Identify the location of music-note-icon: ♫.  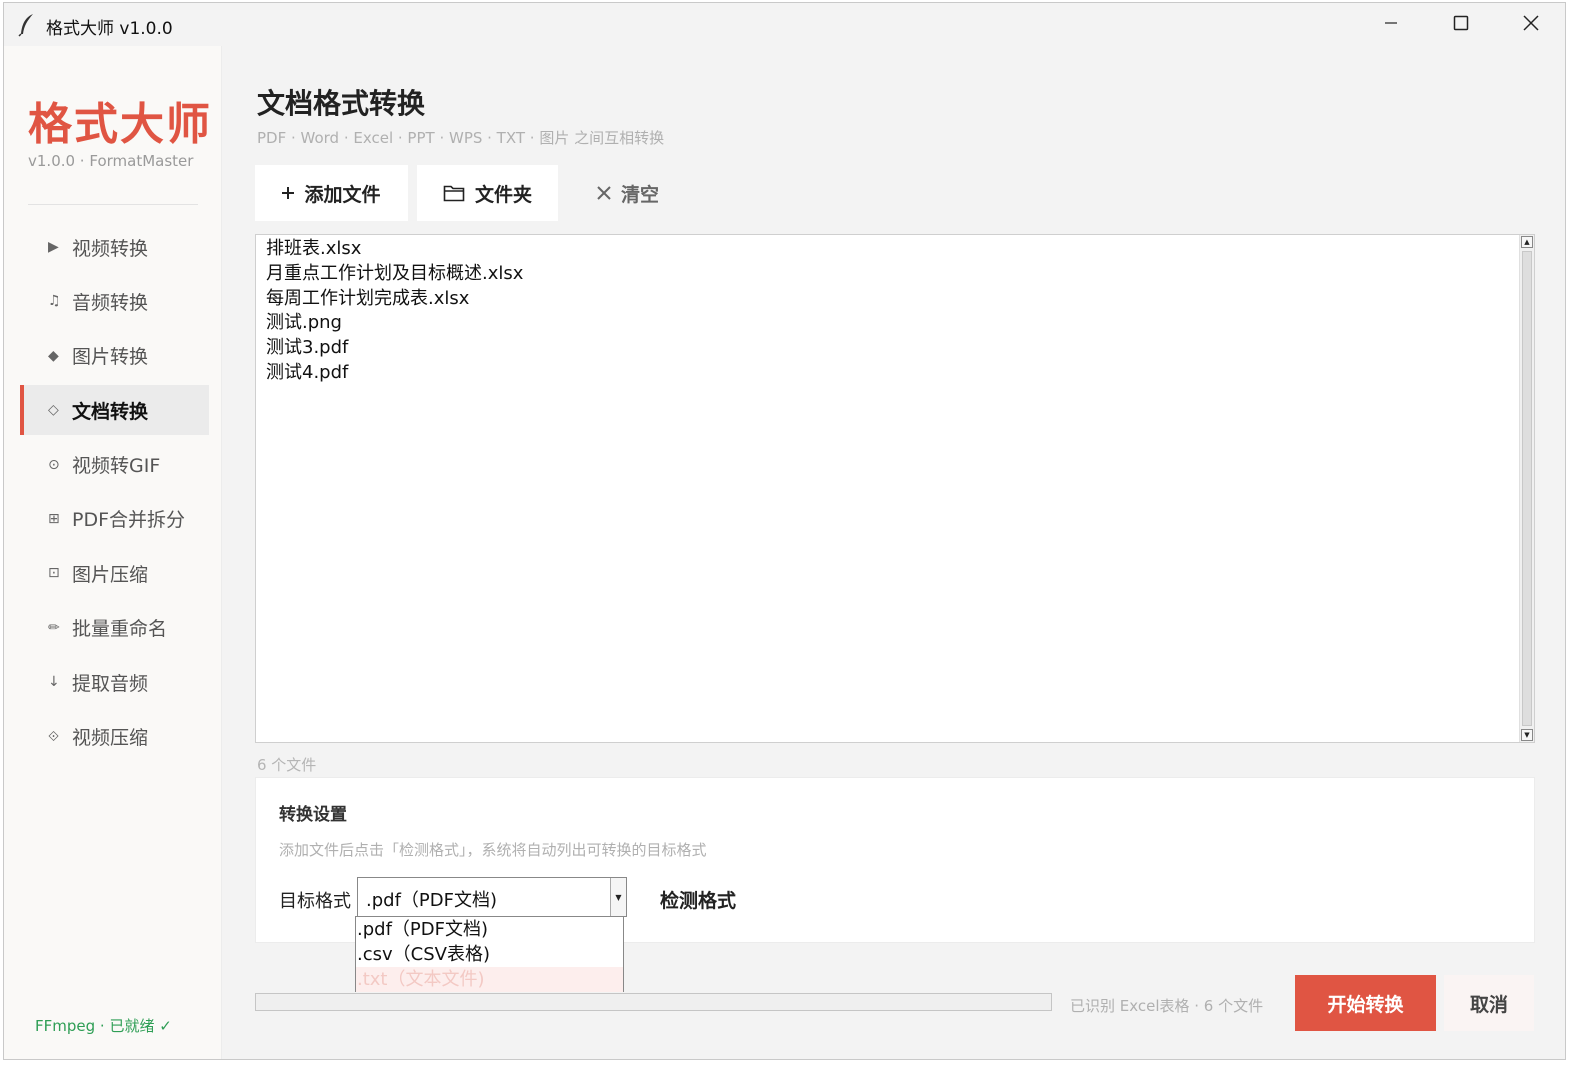
(54, 301).